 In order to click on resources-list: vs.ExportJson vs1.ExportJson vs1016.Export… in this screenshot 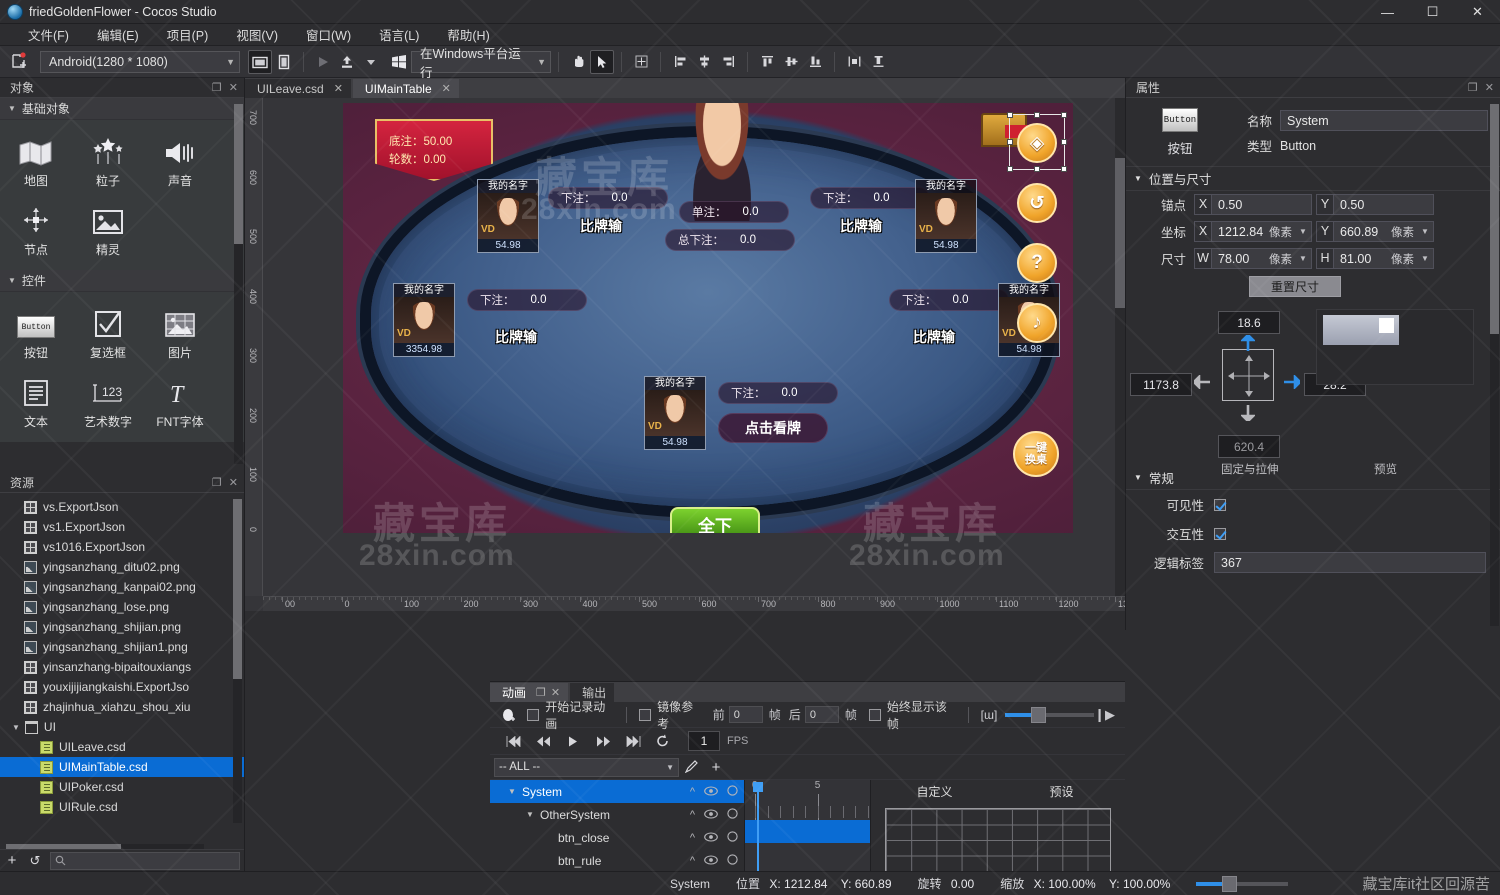, I will do `click(122, 671)`.